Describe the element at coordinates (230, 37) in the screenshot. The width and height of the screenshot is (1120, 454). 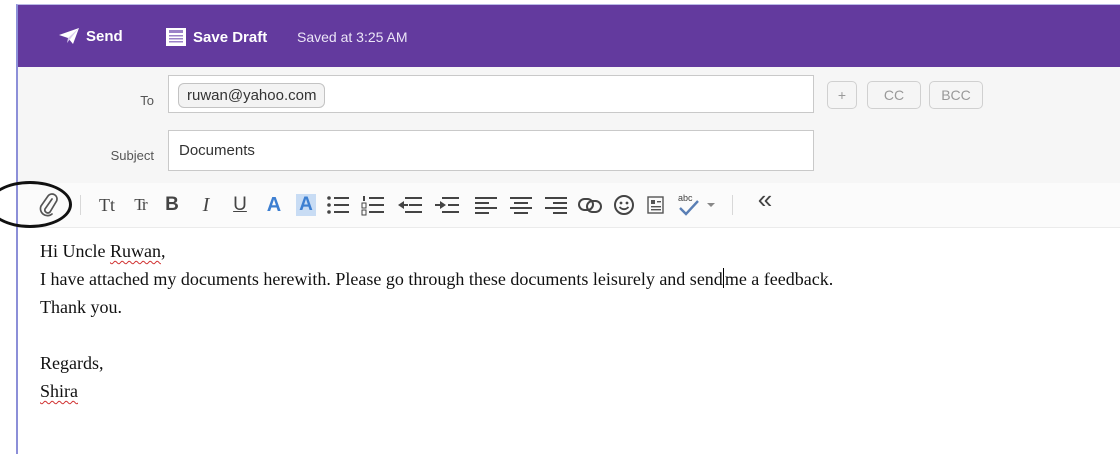
I see `save-draft-label: Save Draft` at that location.